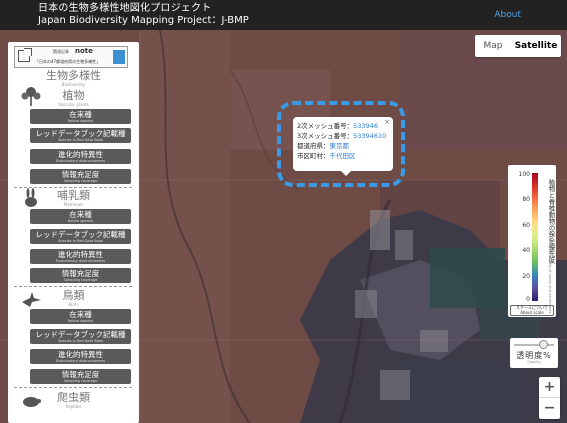 This screenshot has height=423, width=567. What do you see at coordinates (313, 146) in the screenshot?
I see `prefecture-label: 都道府県：` at bounding box center [313, 146].